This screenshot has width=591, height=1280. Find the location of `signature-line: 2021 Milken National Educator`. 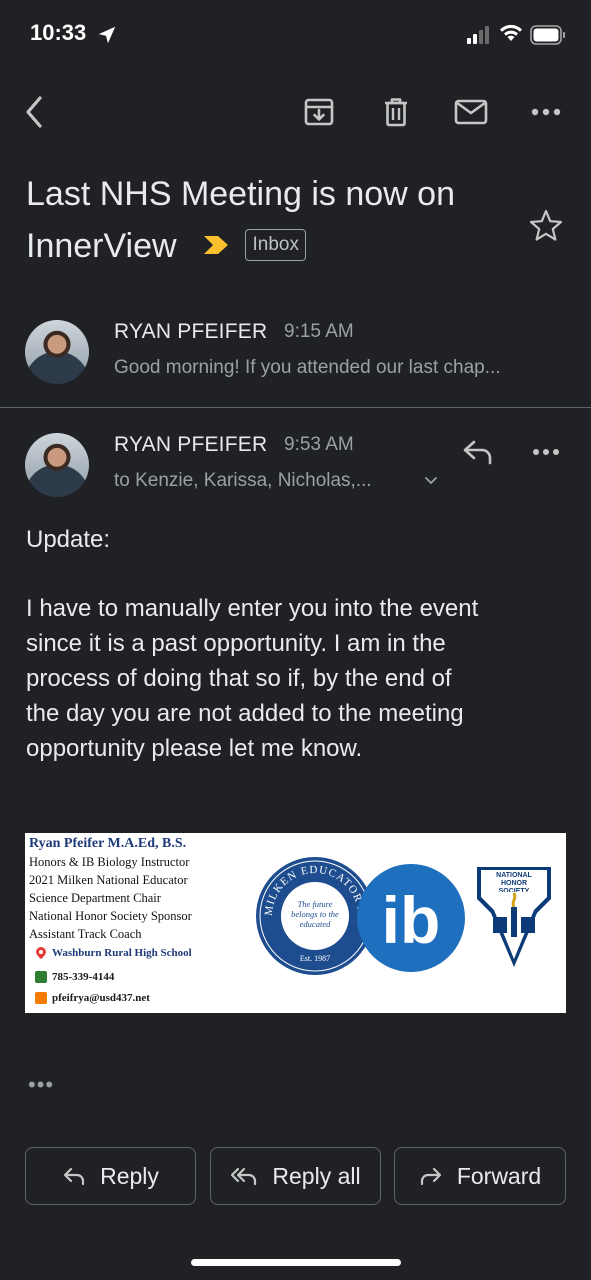

signature-line: 2021 Milken National Educator is located at coordinates (108, 880).